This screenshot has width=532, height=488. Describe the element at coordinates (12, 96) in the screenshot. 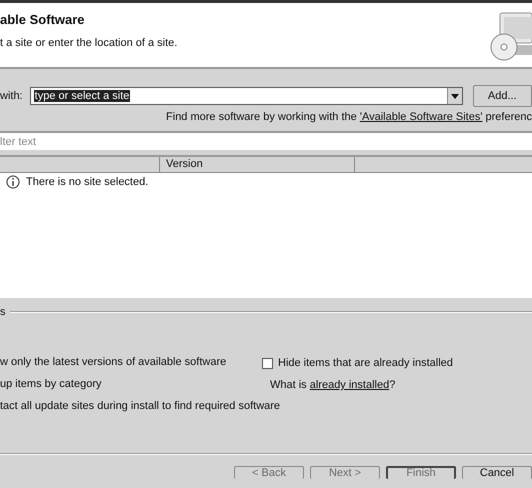

I see `work-with-label: with:` at that location.